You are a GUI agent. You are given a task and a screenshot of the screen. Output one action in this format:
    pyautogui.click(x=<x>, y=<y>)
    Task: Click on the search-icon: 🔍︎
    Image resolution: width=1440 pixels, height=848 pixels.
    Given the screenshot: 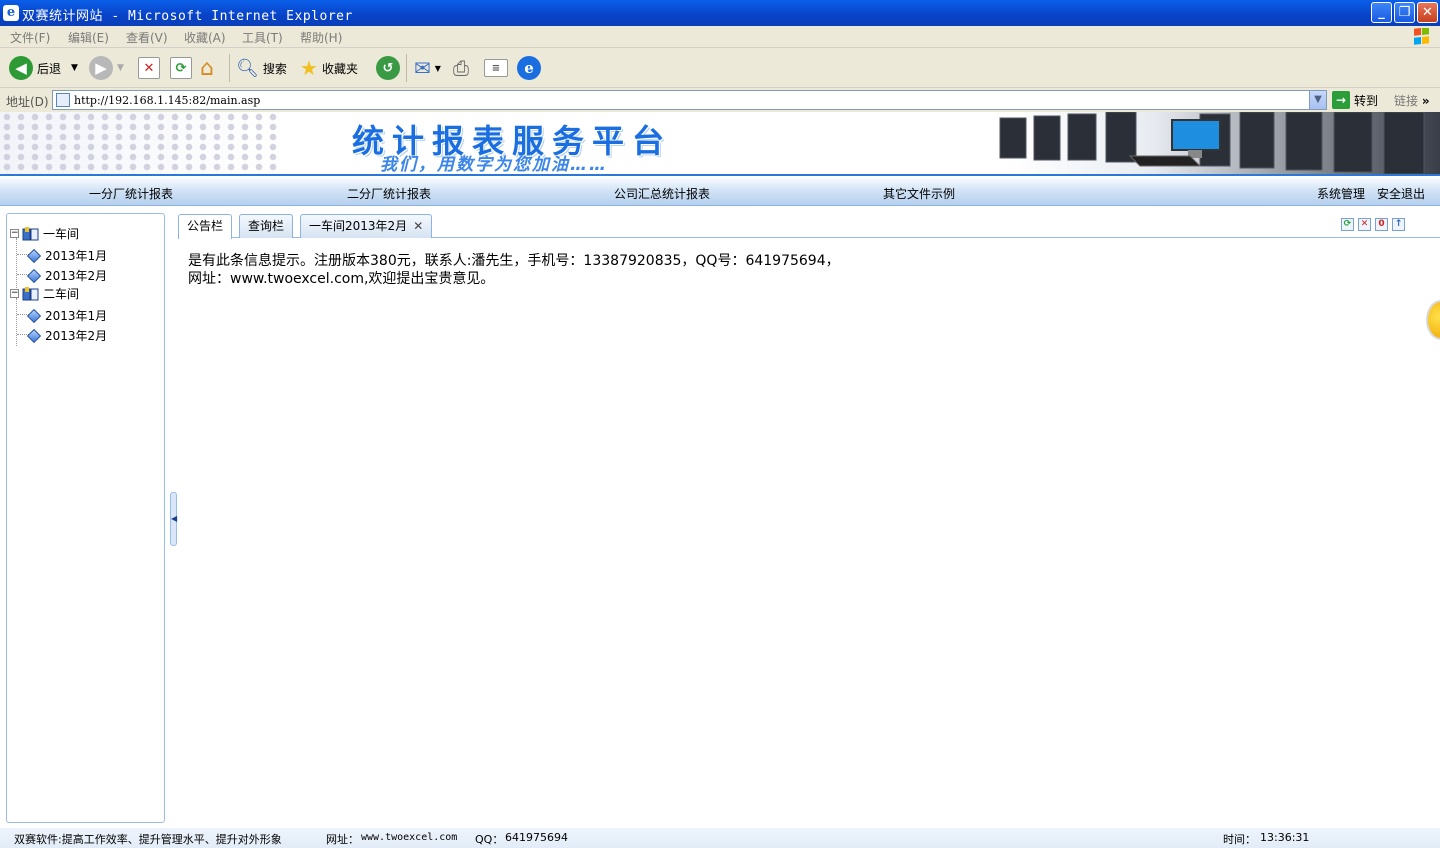 What is the action you would take?
    pyautogui.click(x=247, y=68)
    